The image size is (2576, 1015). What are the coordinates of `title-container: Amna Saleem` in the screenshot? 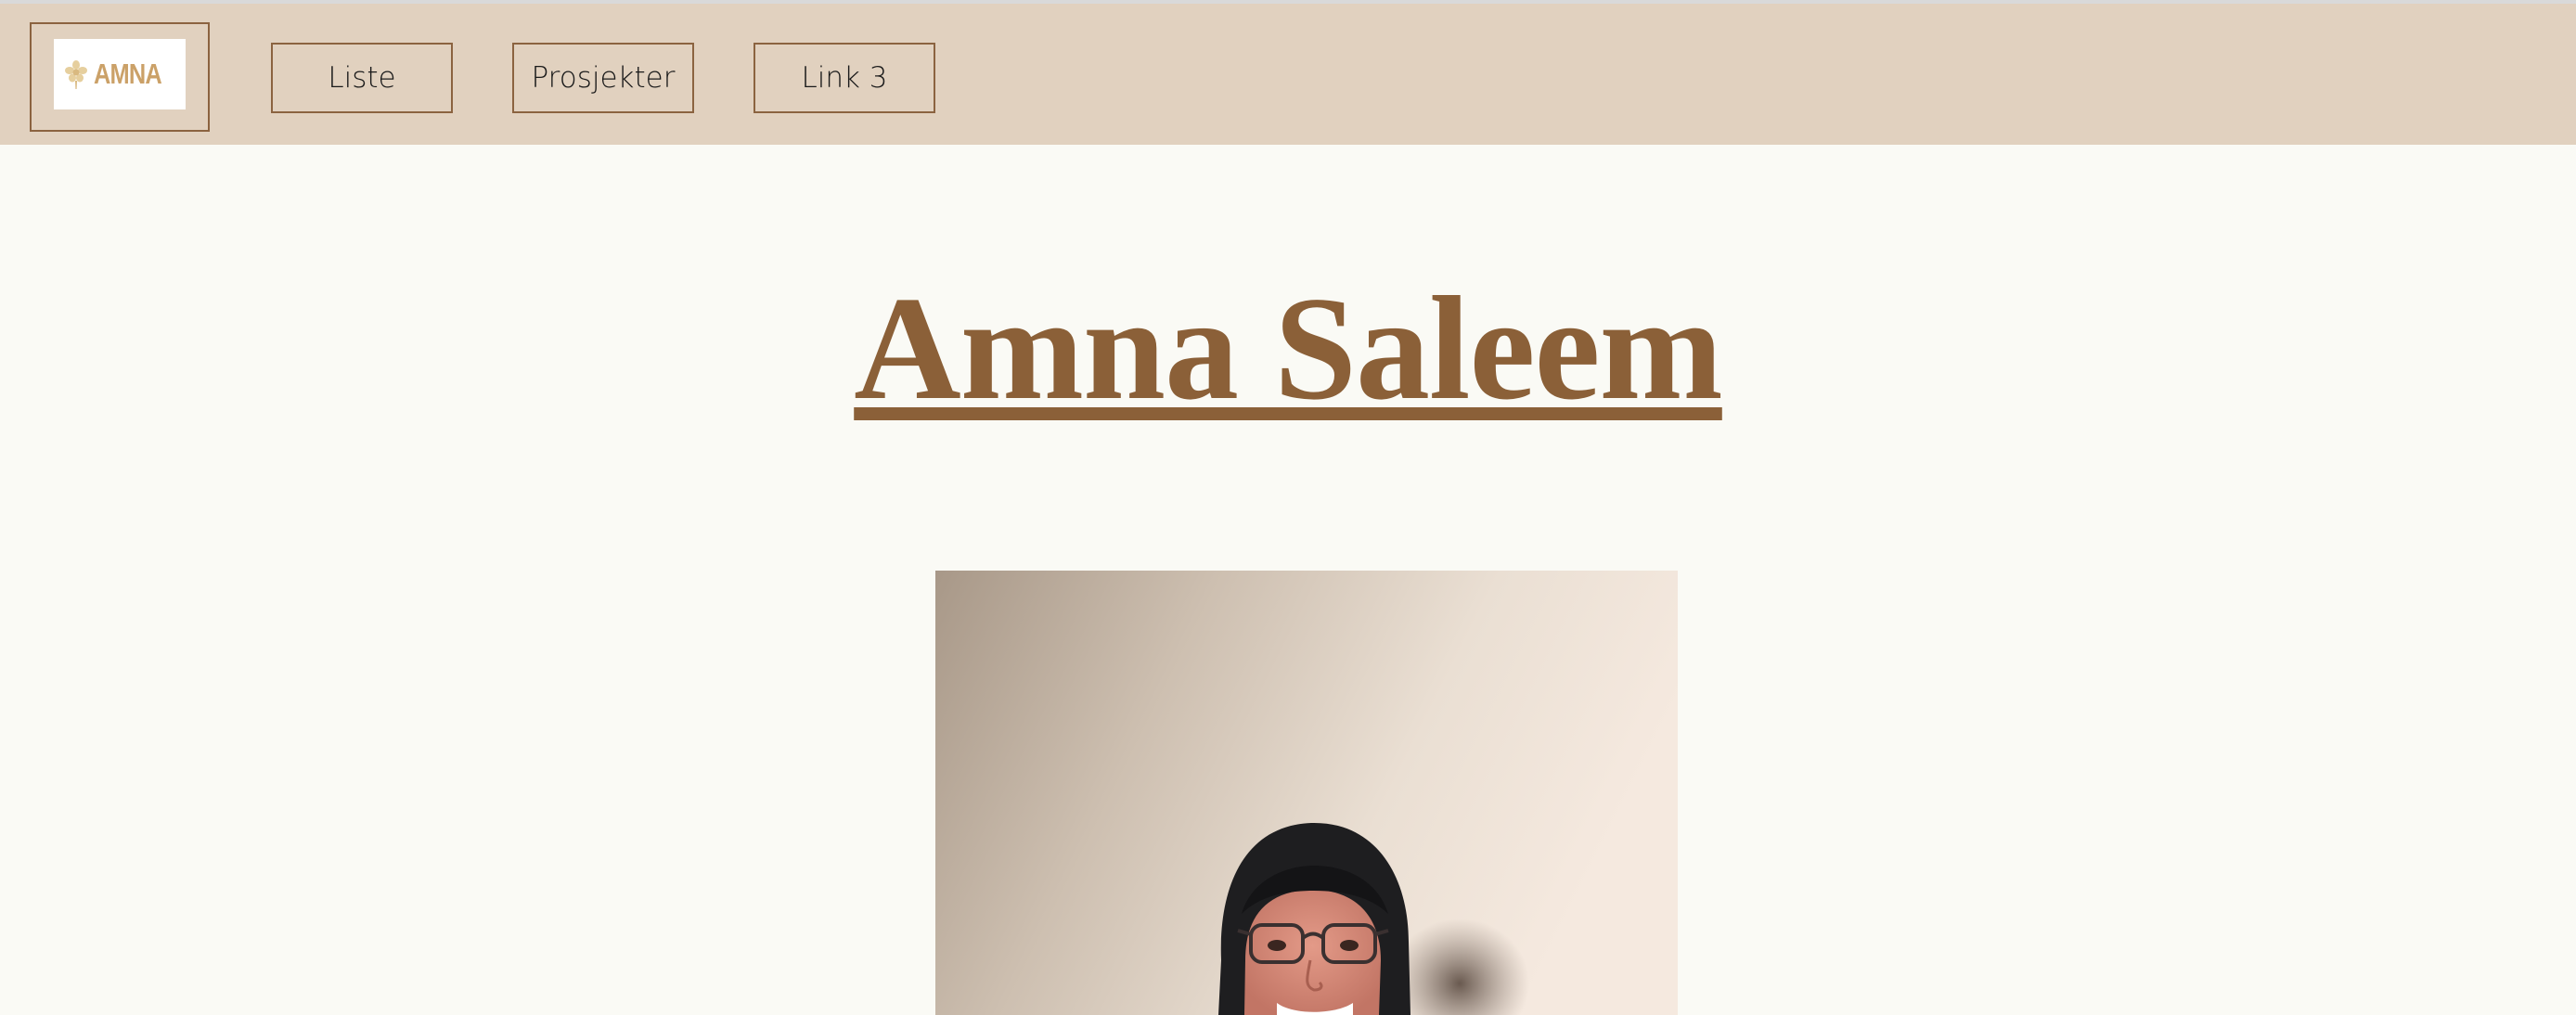 It's located at (1288, 348).